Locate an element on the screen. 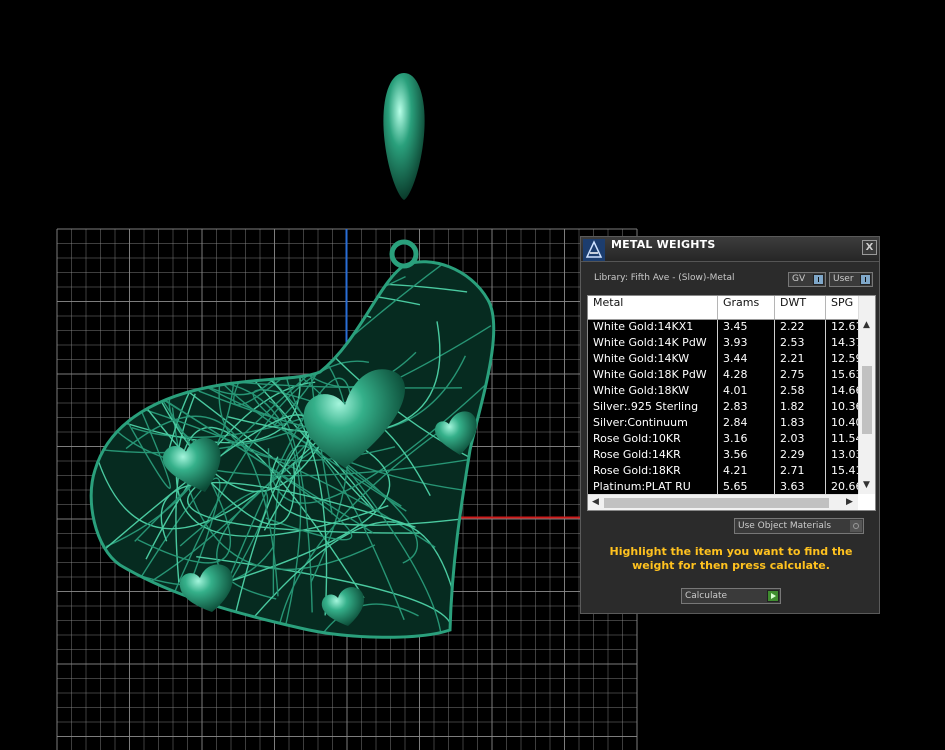 This screenshot has height=750, width=945. metal-cell: White Gold:14KX1 is located at coordinates (653, 328).